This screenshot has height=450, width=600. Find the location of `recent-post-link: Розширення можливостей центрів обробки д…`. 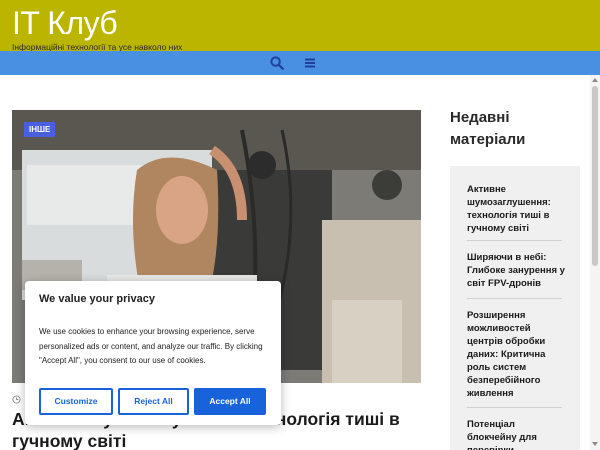

recent-post-link: Розширення можливостей центрів обробки д… is located at coordinates (517, 354).